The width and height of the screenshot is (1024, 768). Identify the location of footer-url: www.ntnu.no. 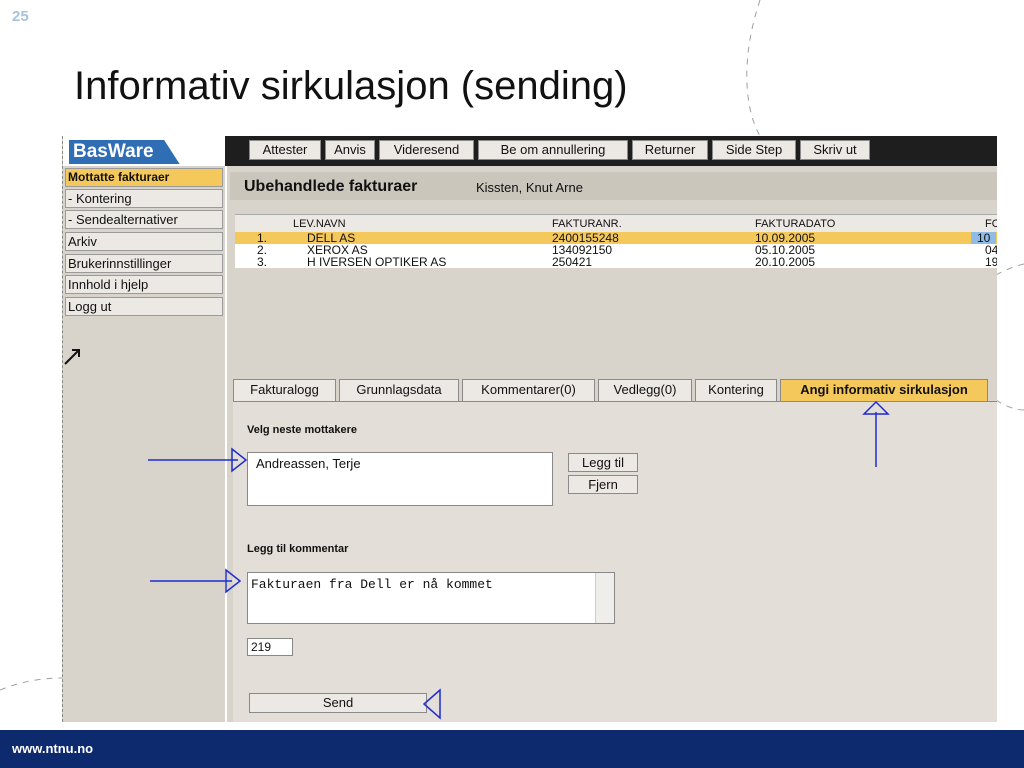
(53, 748).